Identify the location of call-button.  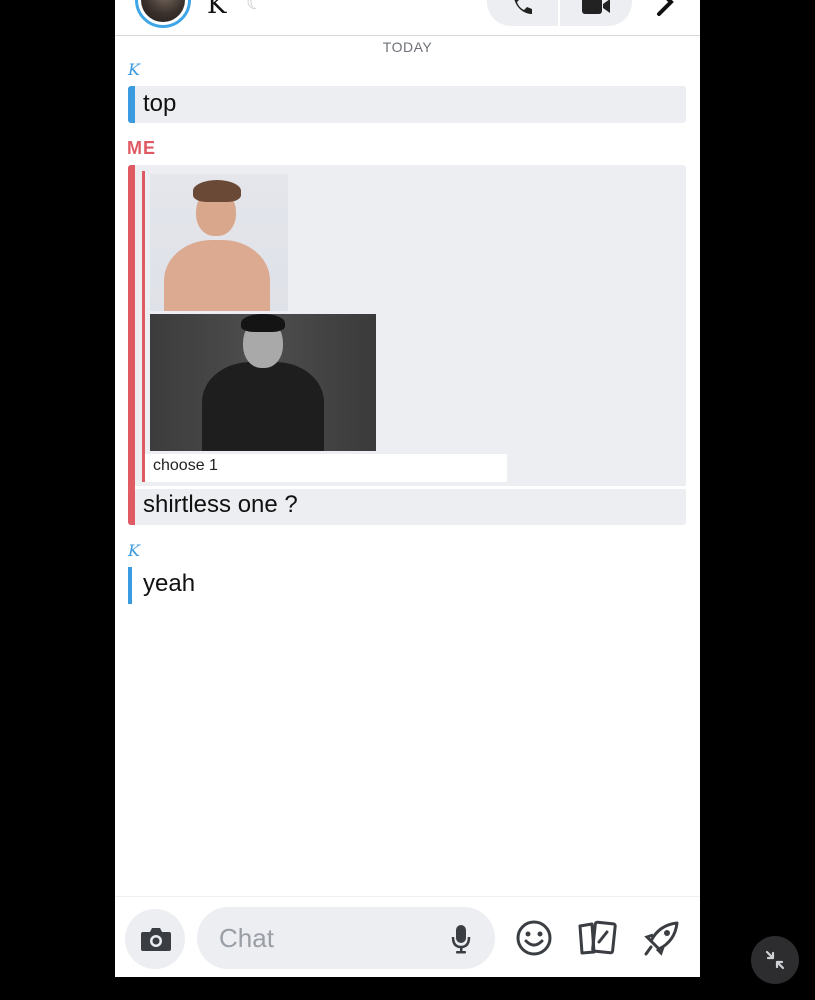
(522, 13).